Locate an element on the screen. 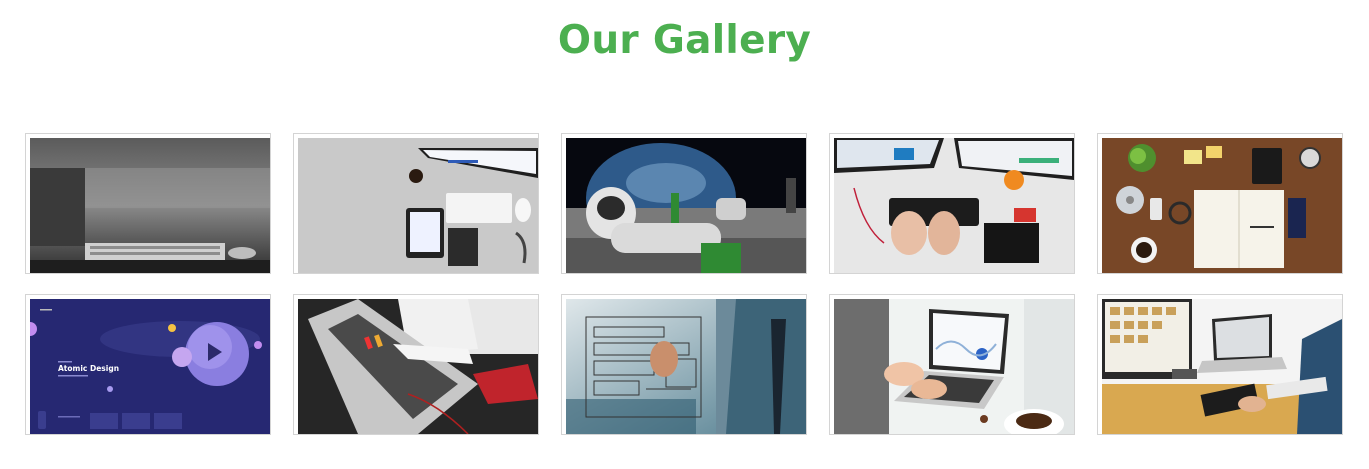  gallery-image-hands-on-keyboard-desk is located at coordinates (954, 205).